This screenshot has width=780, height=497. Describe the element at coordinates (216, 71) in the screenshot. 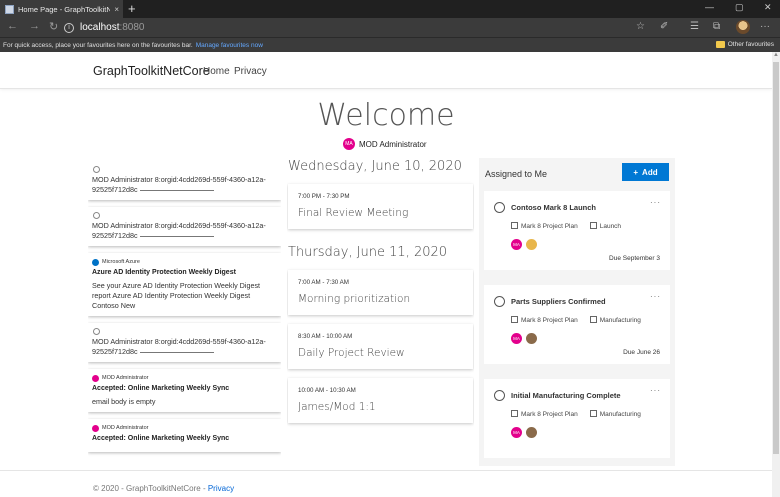

I see `nav-home: Home` at that location.